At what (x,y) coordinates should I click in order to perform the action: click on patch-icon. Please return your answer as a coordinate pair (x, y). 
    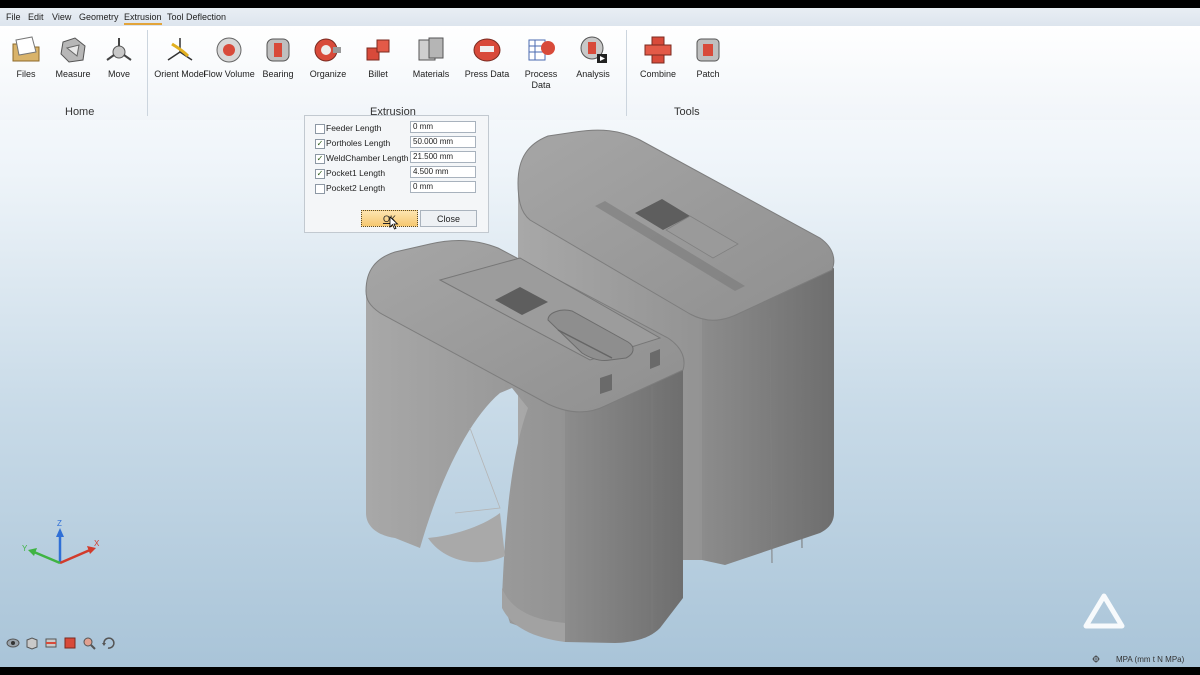
    Looking at the image, I should click on (708, 50).